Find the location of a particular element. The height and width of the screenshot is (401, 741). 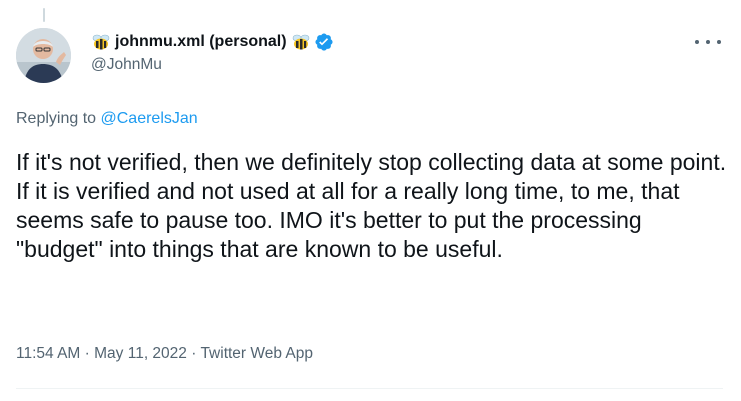

replying-to-line: Replying to @CaerelsJan is located at coordinates (107, 119).